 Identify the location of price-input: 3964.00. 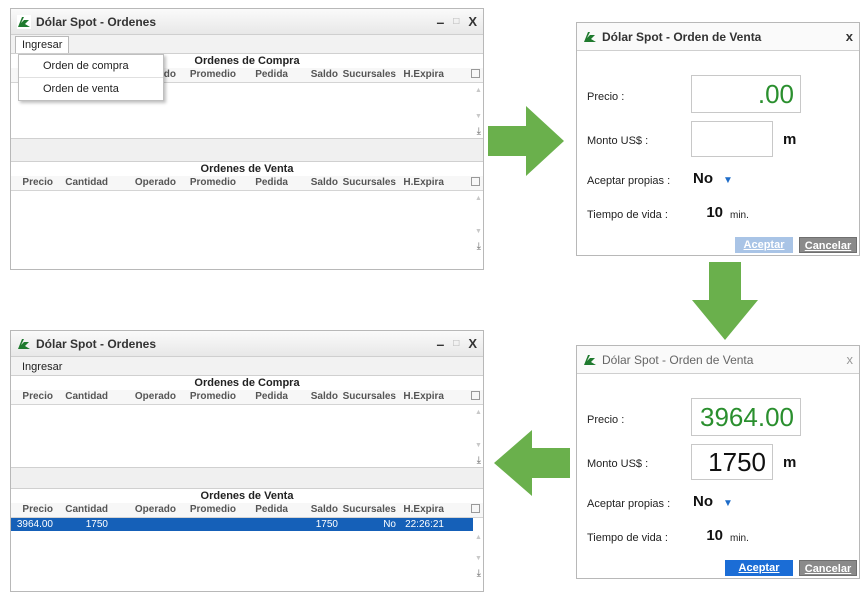
(746, 417).